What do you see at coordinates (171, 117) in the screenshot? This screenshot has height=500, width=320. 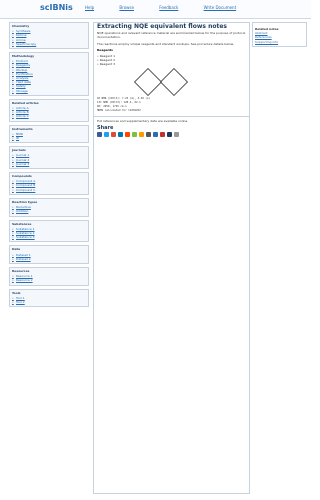 I see `divider` at bounding box center [171, 117].